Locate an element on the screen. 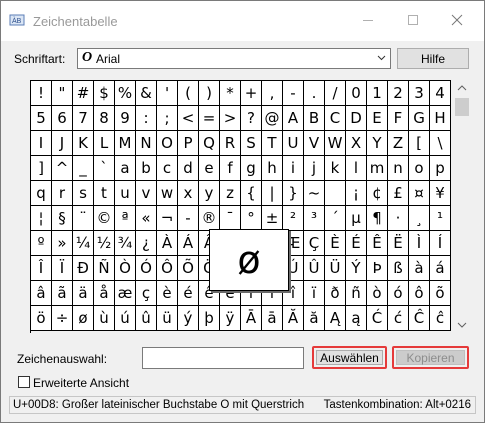  char-cell: ~ is located at coordinates (314, 193).